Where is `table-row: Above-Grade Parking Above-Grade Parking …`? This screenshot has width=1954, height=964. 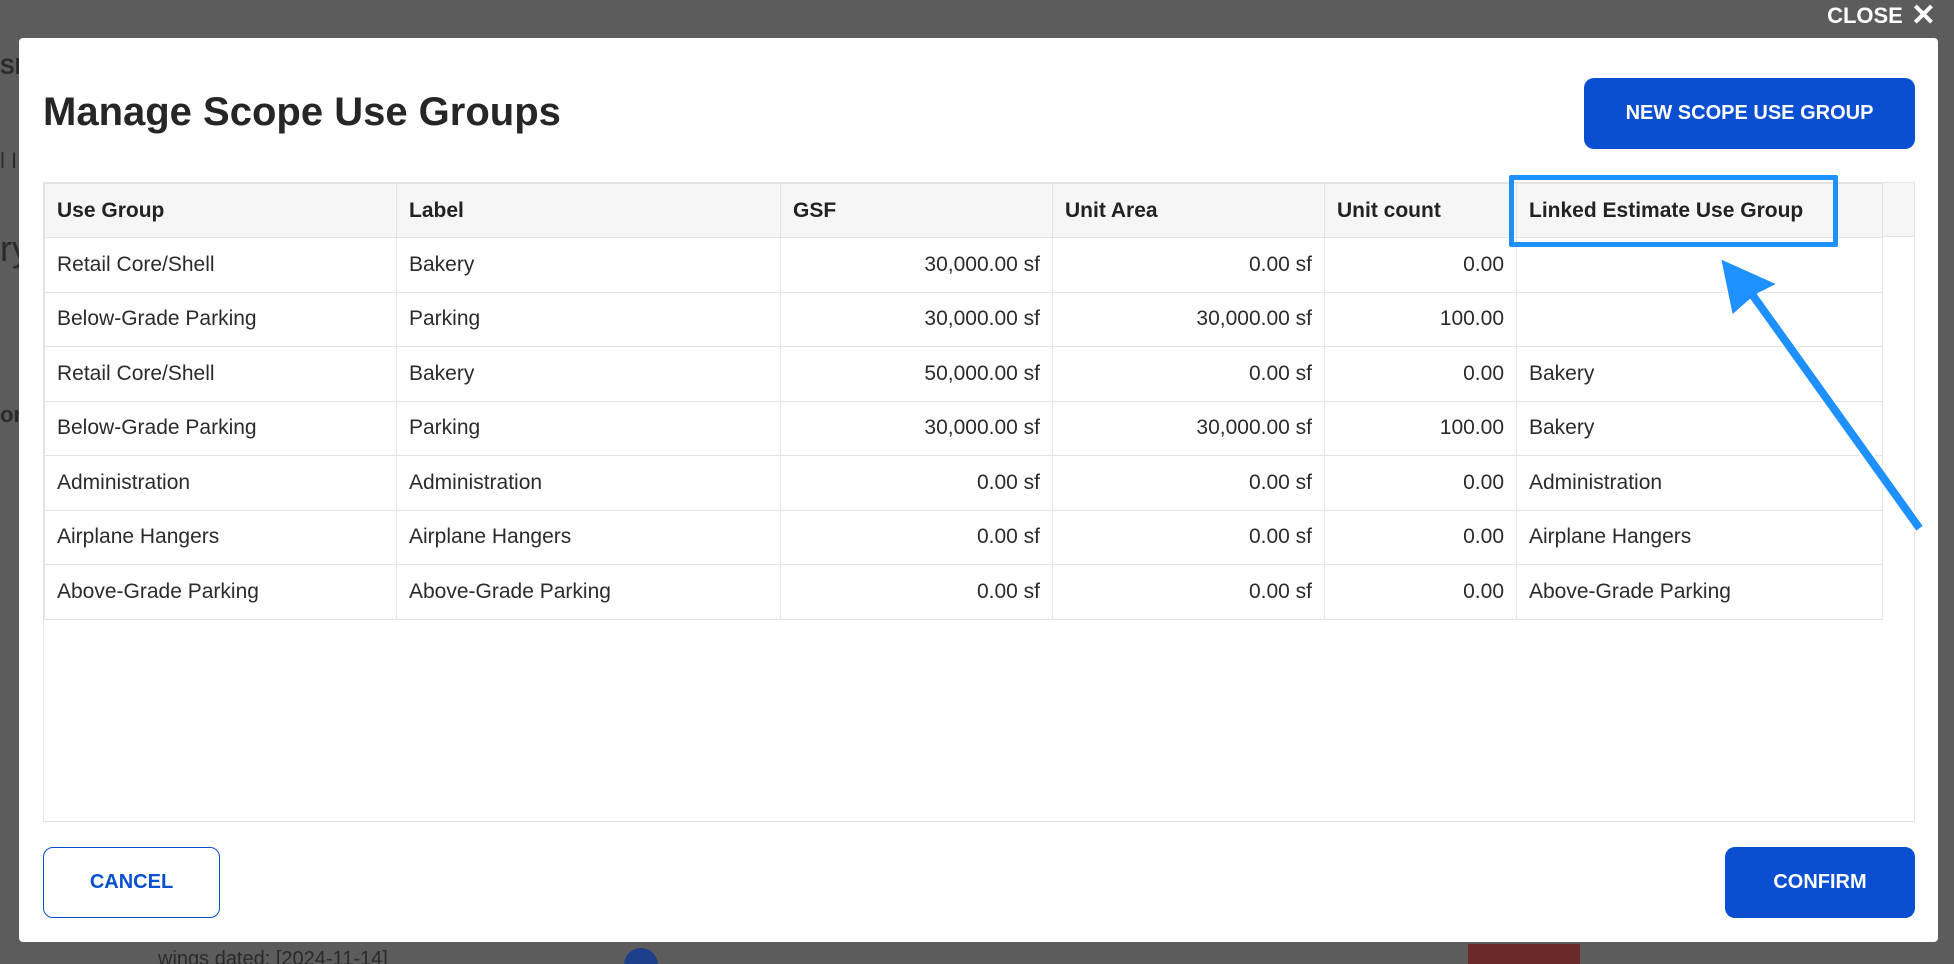 table-row: Above-Grade Parking Above-Grade Parking … is located at coordinates (963, 592).